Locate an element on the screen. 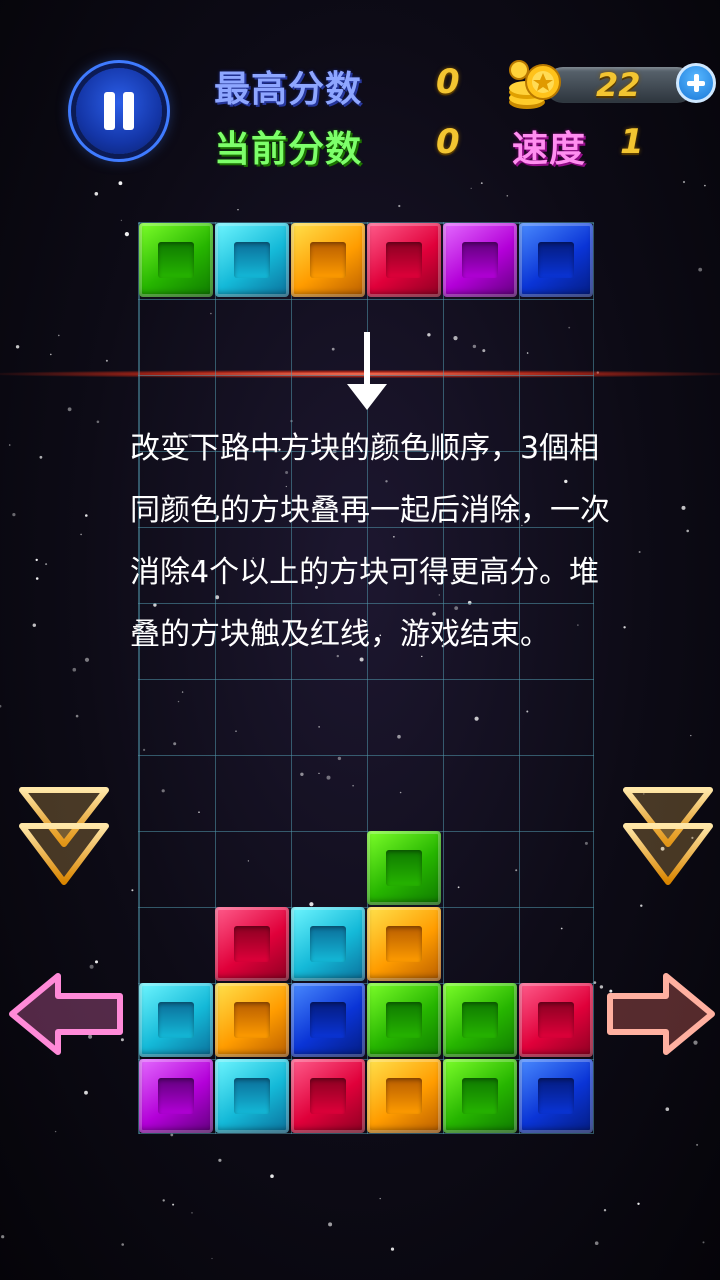 This screenshot has width=720, height=1280. pause-button is located at coordinates (119, 111).